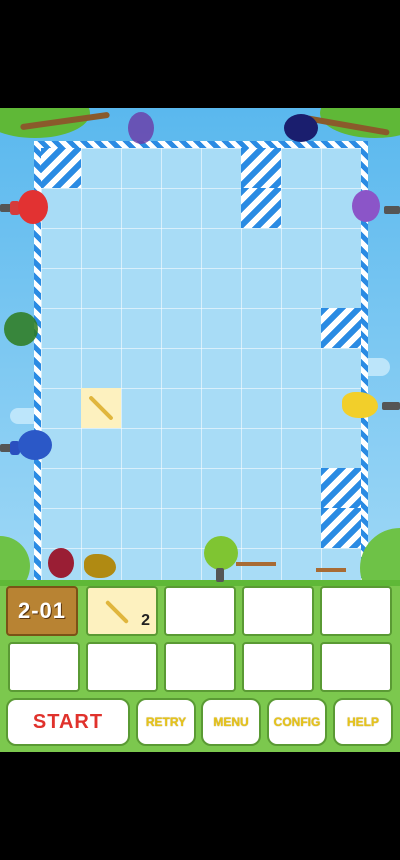 This screenshot has width=400, height=860. Describe the element at coordinates (231, 722) in the screenshot. I see `menu-button: MENU` at that location.